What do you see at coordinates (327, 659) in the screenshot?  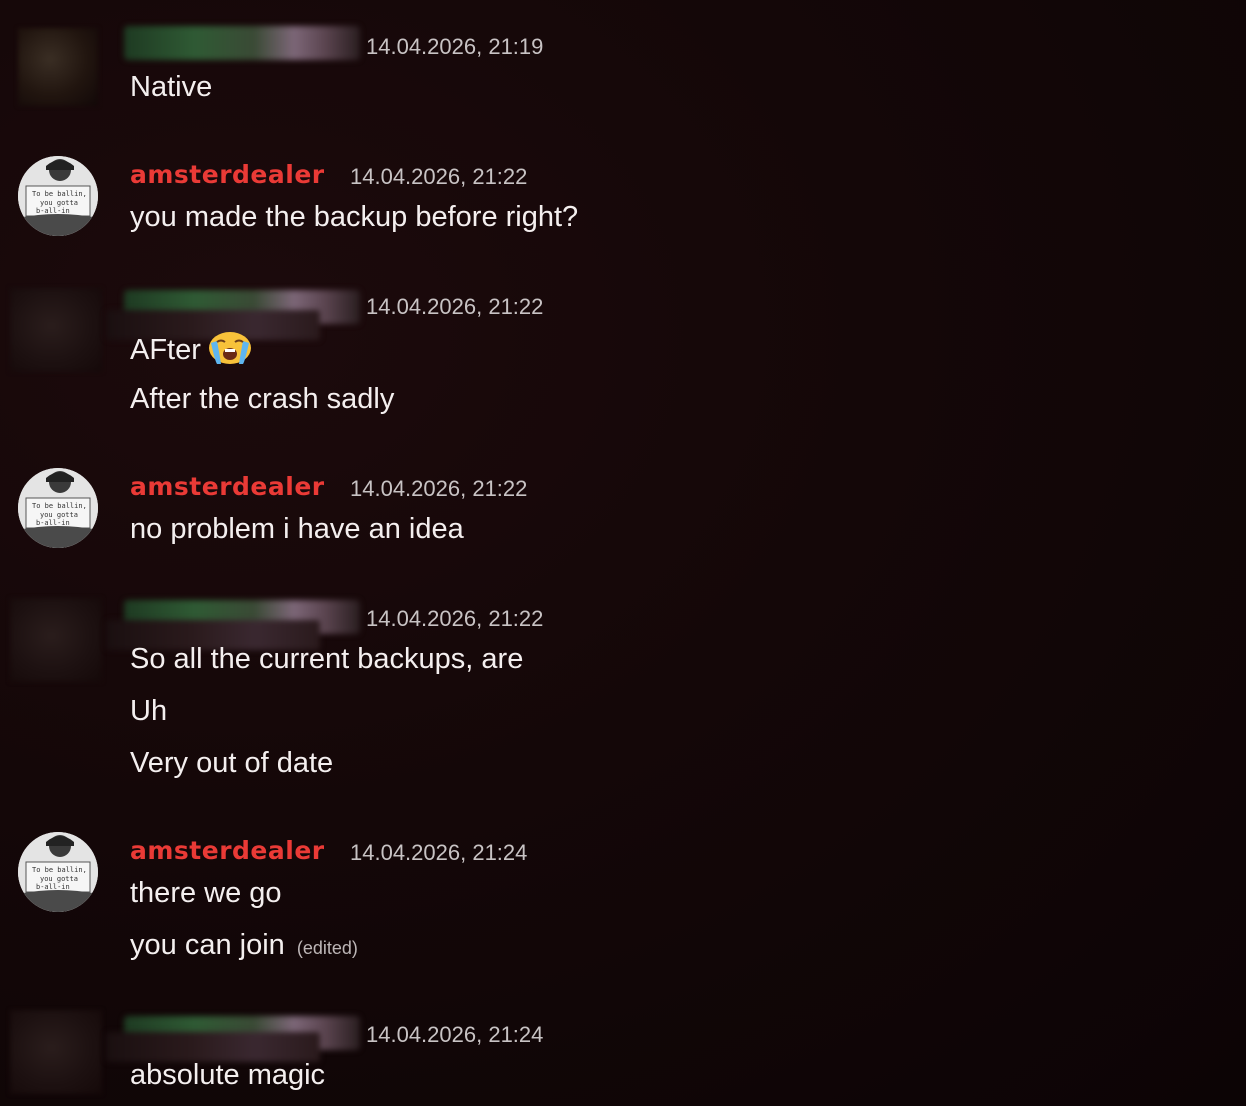 I see `message-text: So all the current backups, are` at bounding box center [327, 659].